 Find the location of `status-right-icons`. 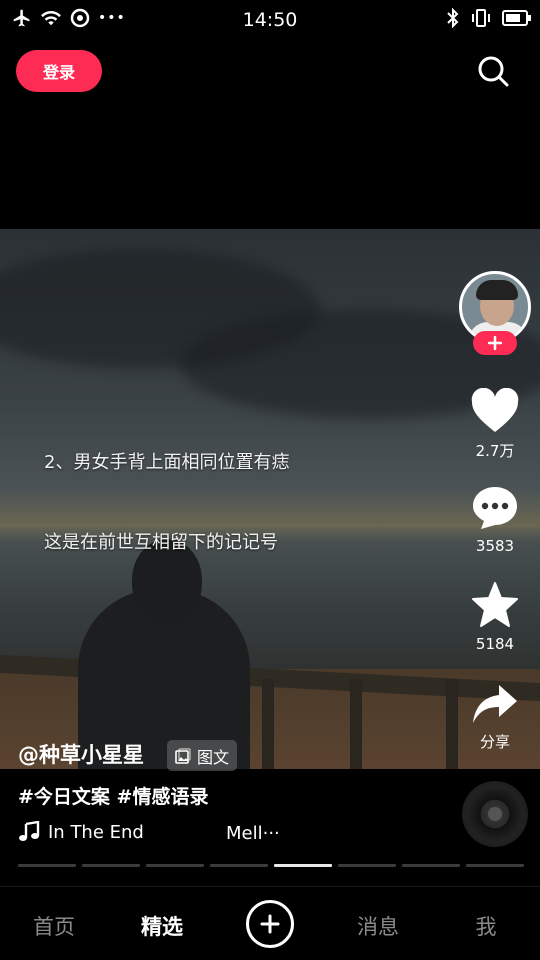

status-right-icons is located at coordinates (489, 18).